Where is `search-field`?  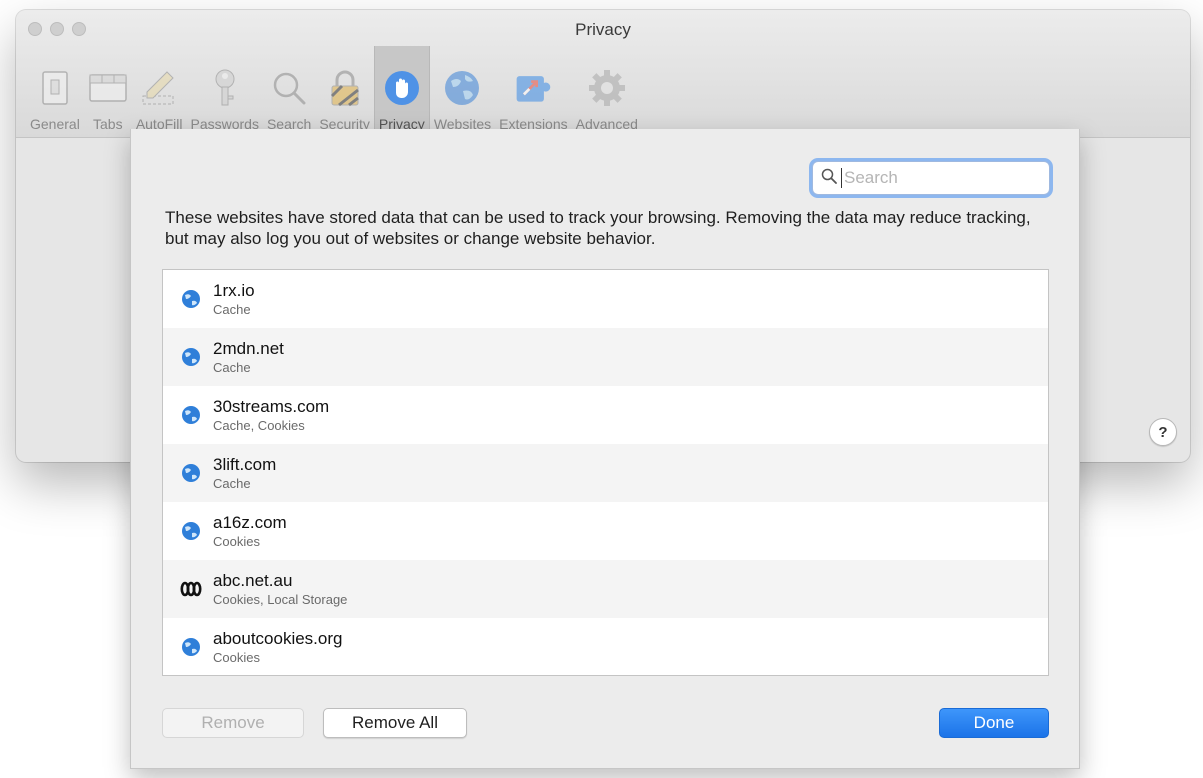 search-field is located at coordinates (931, 178).